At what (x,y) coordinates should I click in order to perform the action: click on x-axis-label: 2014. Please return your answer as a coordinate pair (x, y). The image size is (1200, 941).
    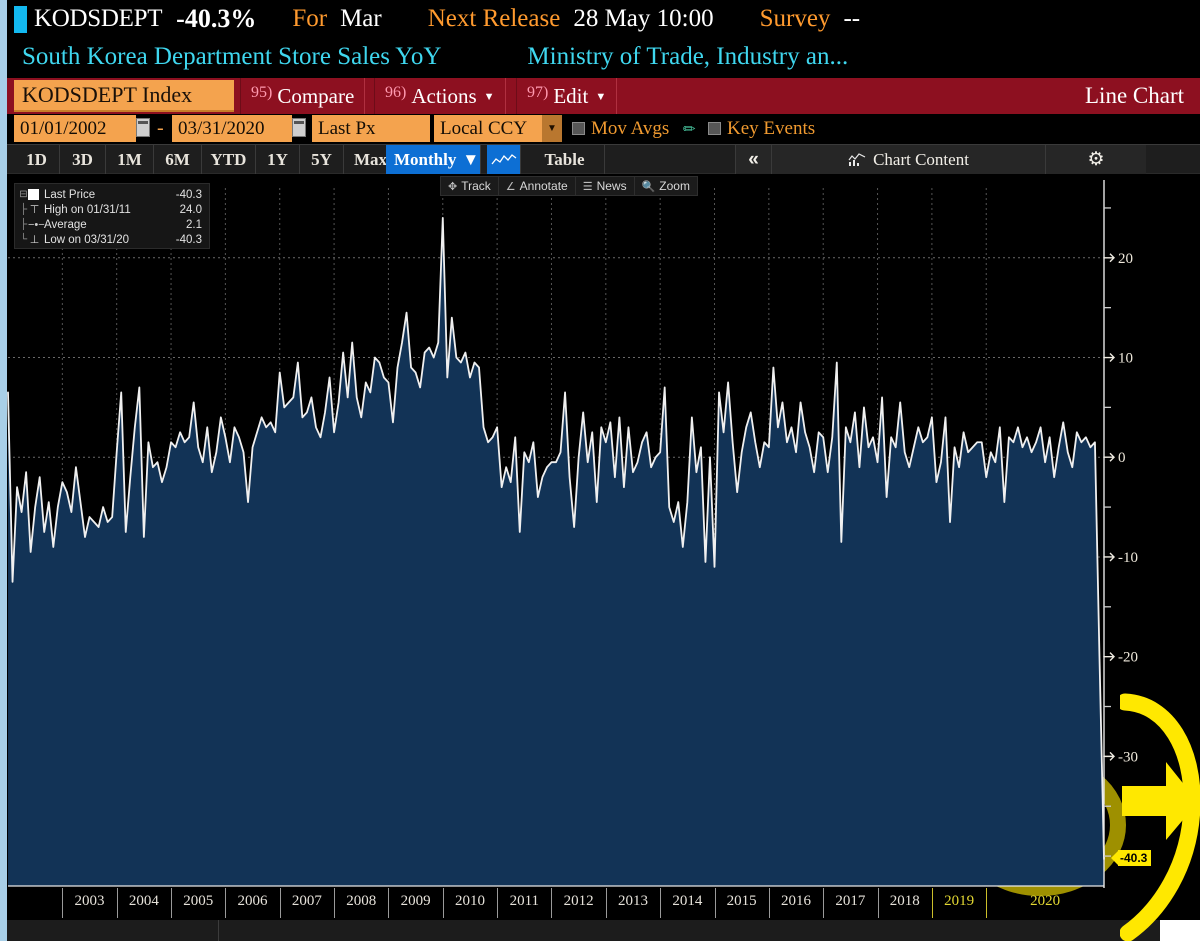
    Looking at the image, I should click on (687, 901).